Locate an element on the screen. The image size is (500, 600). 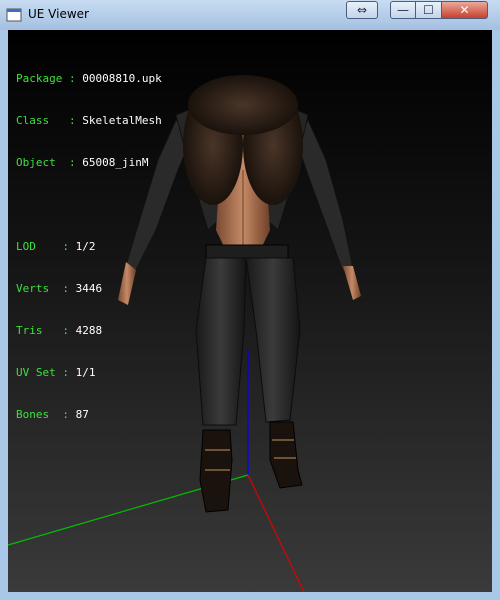
info-row-bones: Bones : 87 is located at coordinates (52, 414).